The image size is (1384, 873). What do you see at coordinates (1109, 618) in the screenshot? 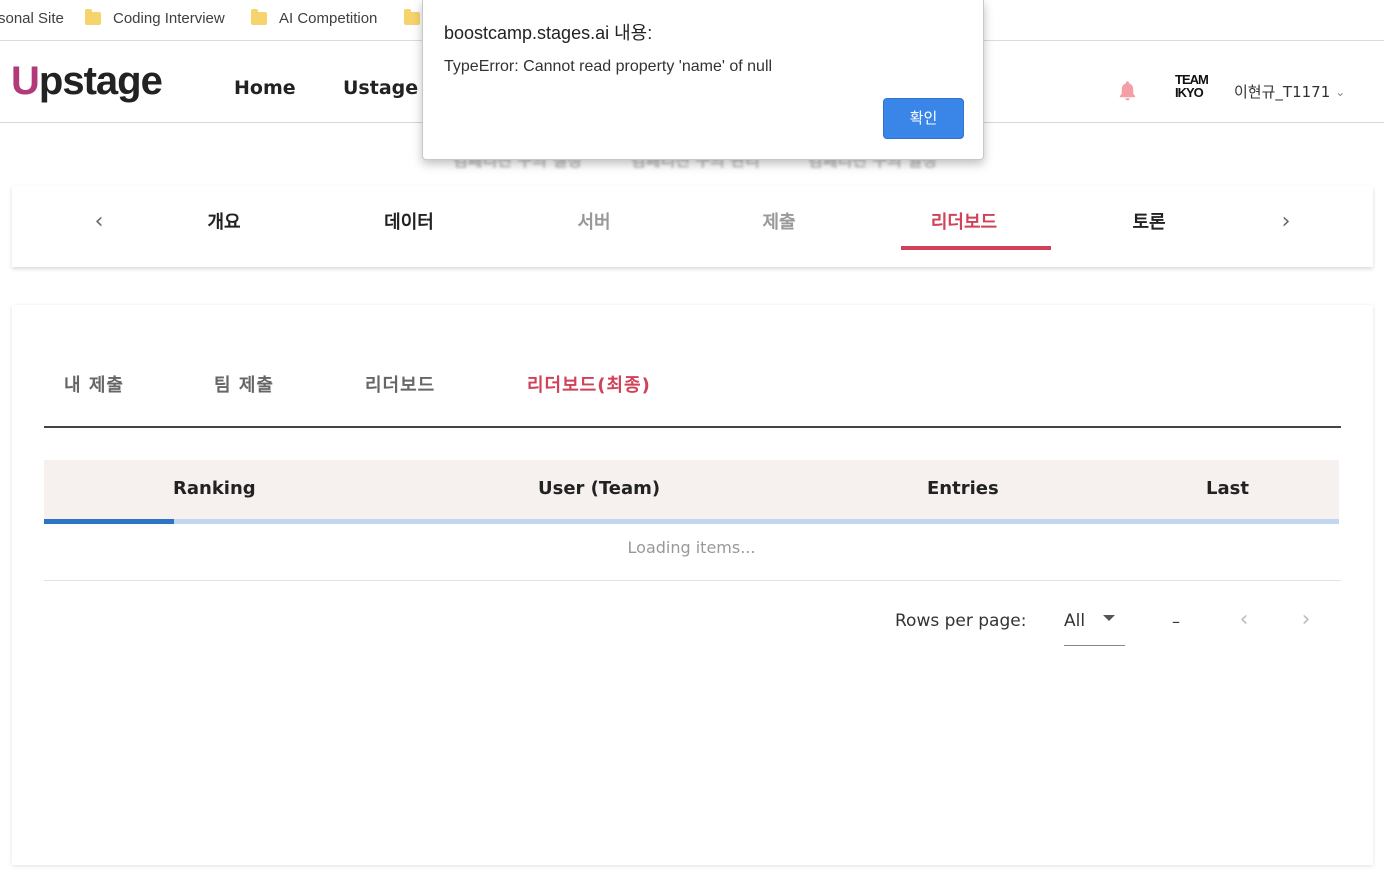
I see `caret-down-icon` at bounding box center [1109, 618].